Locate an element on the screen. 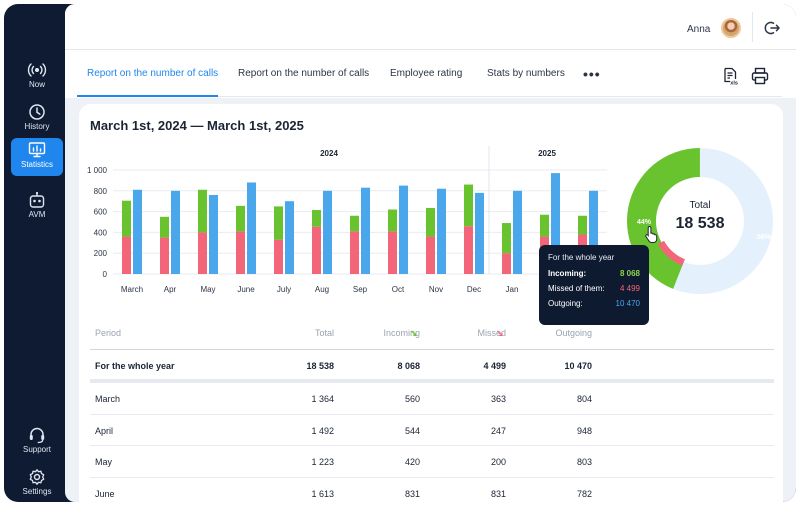 This screenshot has height=506, width=800. cell-total: 1 492 is located at coordinates (322, 430).